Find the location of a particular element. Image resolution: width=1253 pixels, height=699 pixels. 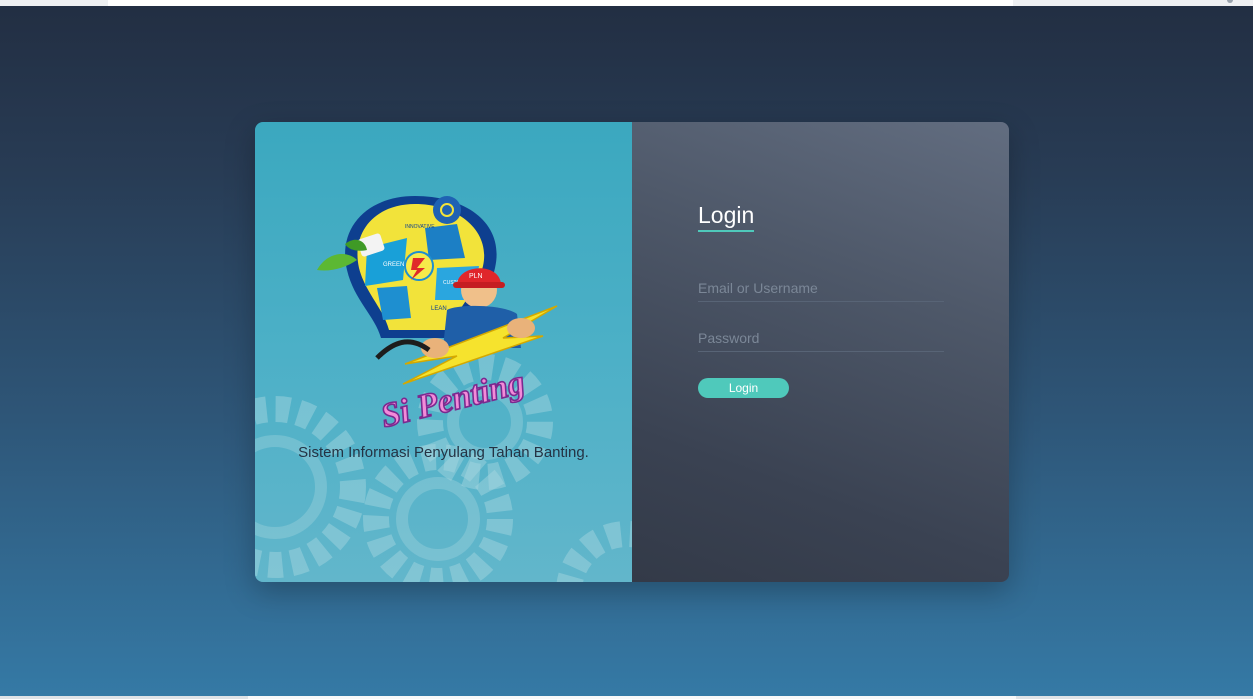

username-input is located at coordinates (821, 288).